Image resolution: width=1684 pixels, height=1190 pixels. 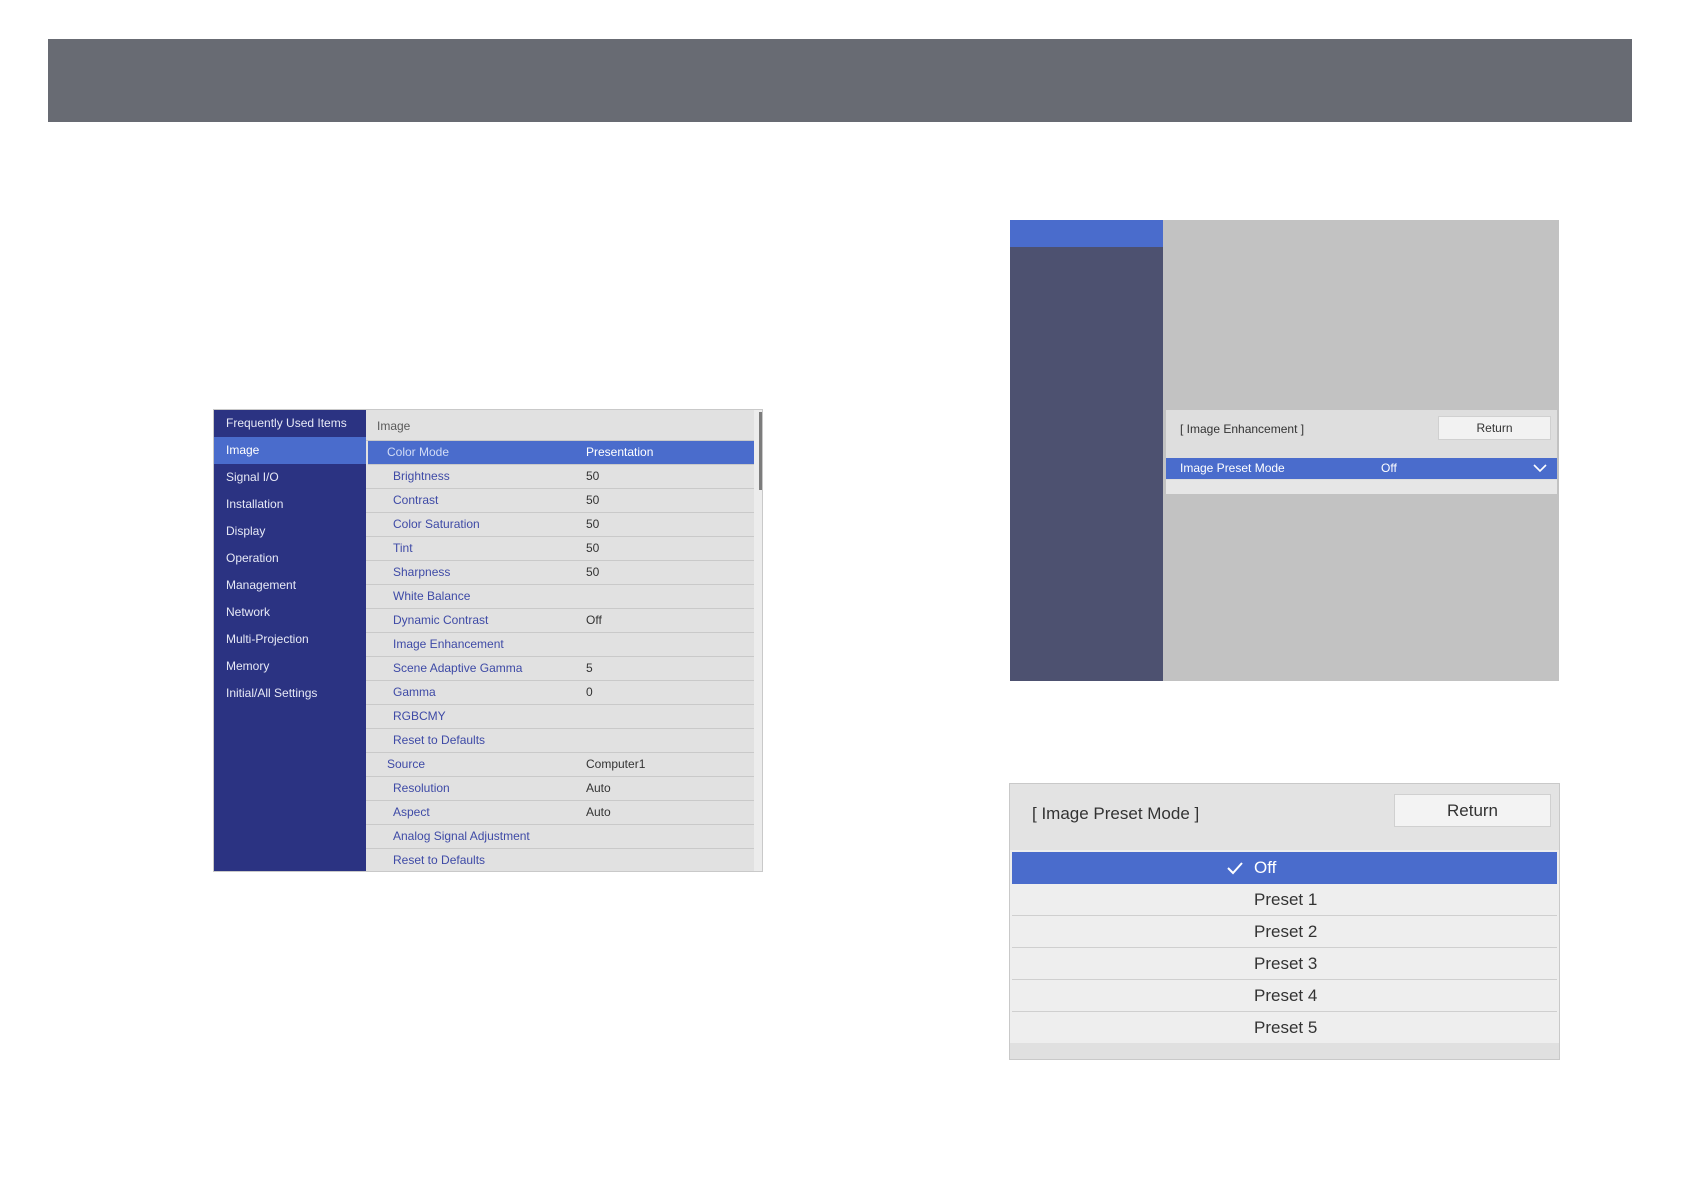 I want to click on sidebar-item-operation: Operation, so click(x=290, y=558).